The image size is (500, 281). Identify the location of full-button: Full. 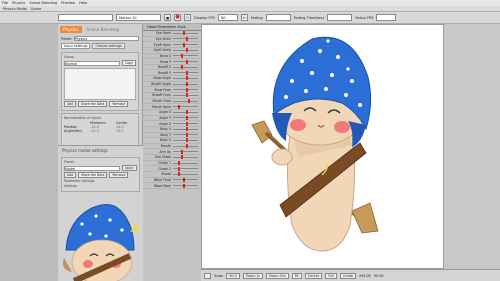
(331, 275).